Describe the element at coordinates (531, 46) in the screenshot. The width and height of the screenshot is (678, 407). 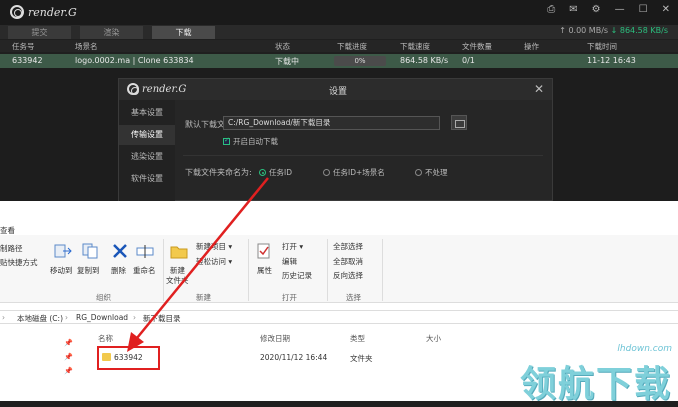
I see `col-action: 操作` at that location.